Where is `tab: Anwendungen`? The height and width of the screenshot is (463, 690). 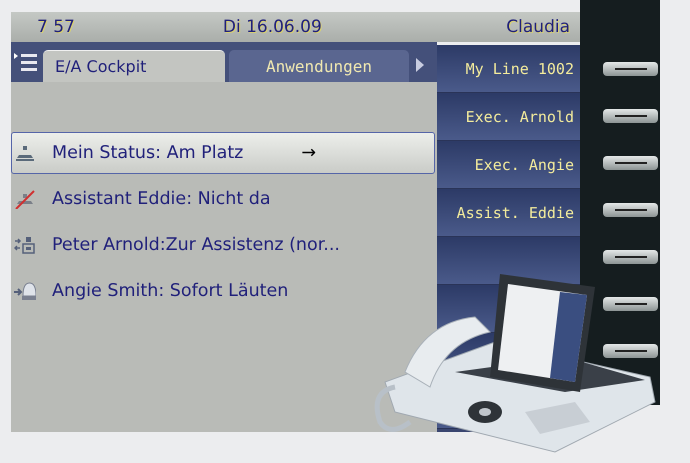 tab: Anwendungen is located at coordinates (319, 66).